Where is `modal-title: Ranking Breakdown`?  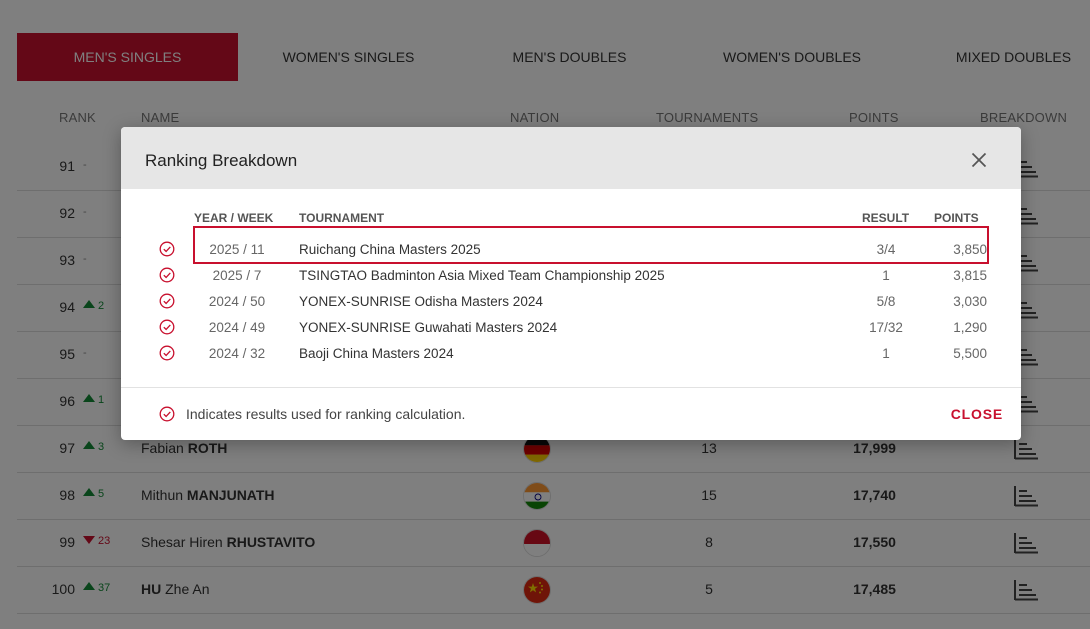 modal-title: Ranking Breakdown is located at coordinates (221, 160).